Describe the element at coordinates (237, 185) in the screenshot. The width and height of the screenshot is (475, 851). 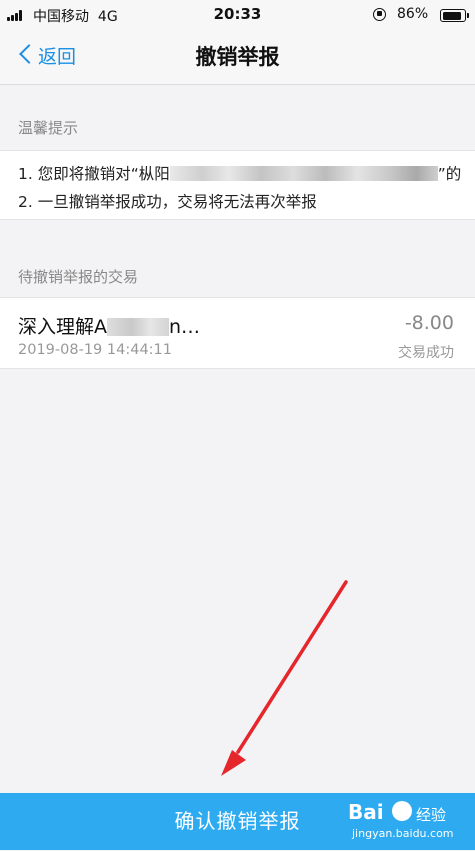
I see `tips-box: 1. 您即将撤销对“枞阳 ”的 2. 一旦撤销举报成功，交易将无法再次举报` at that location.